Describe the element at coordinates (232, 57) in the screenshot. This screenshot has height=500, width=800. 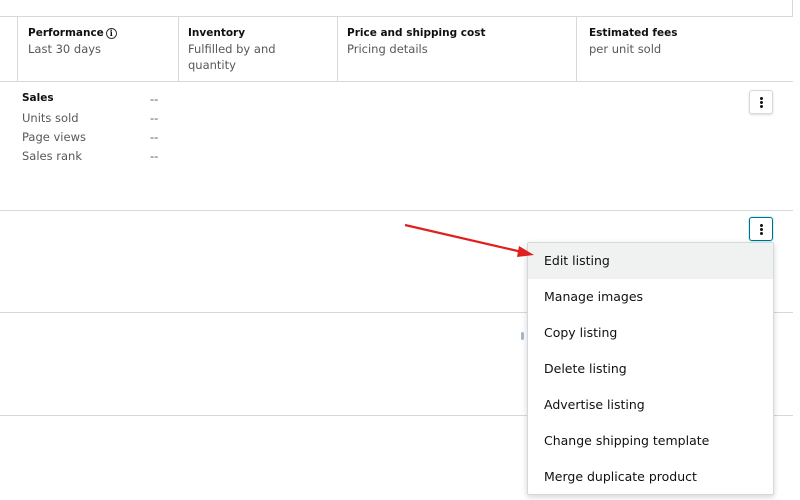
I see `header-inventory-subtitle: Fulfilled by and quantity` at that location.